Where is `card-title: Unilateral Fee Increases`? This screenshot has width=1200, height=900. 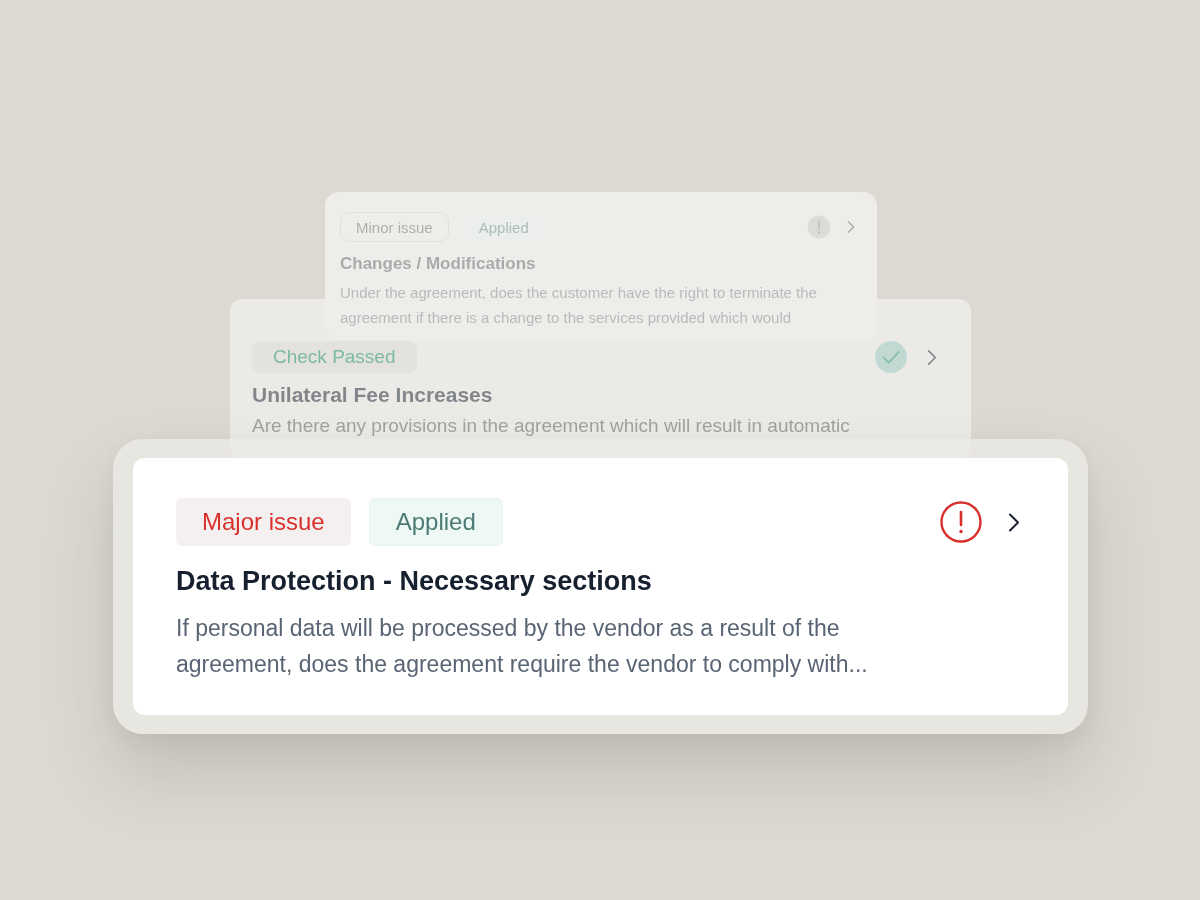 card-title: Unilateral Fee Increases is located at coordinates (373, 395).